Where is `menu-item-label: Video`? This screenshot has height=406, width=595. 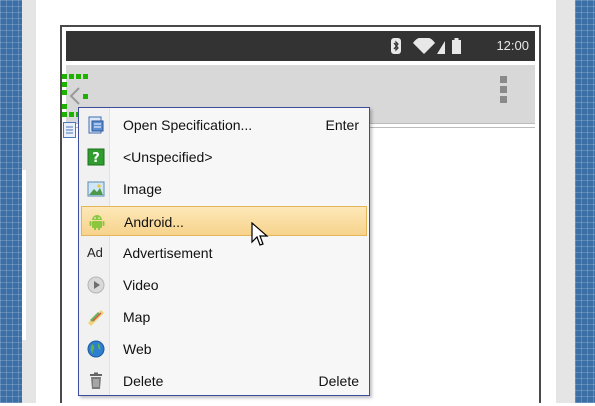 menu-item-label: Video is located at coordinates (141, 285).